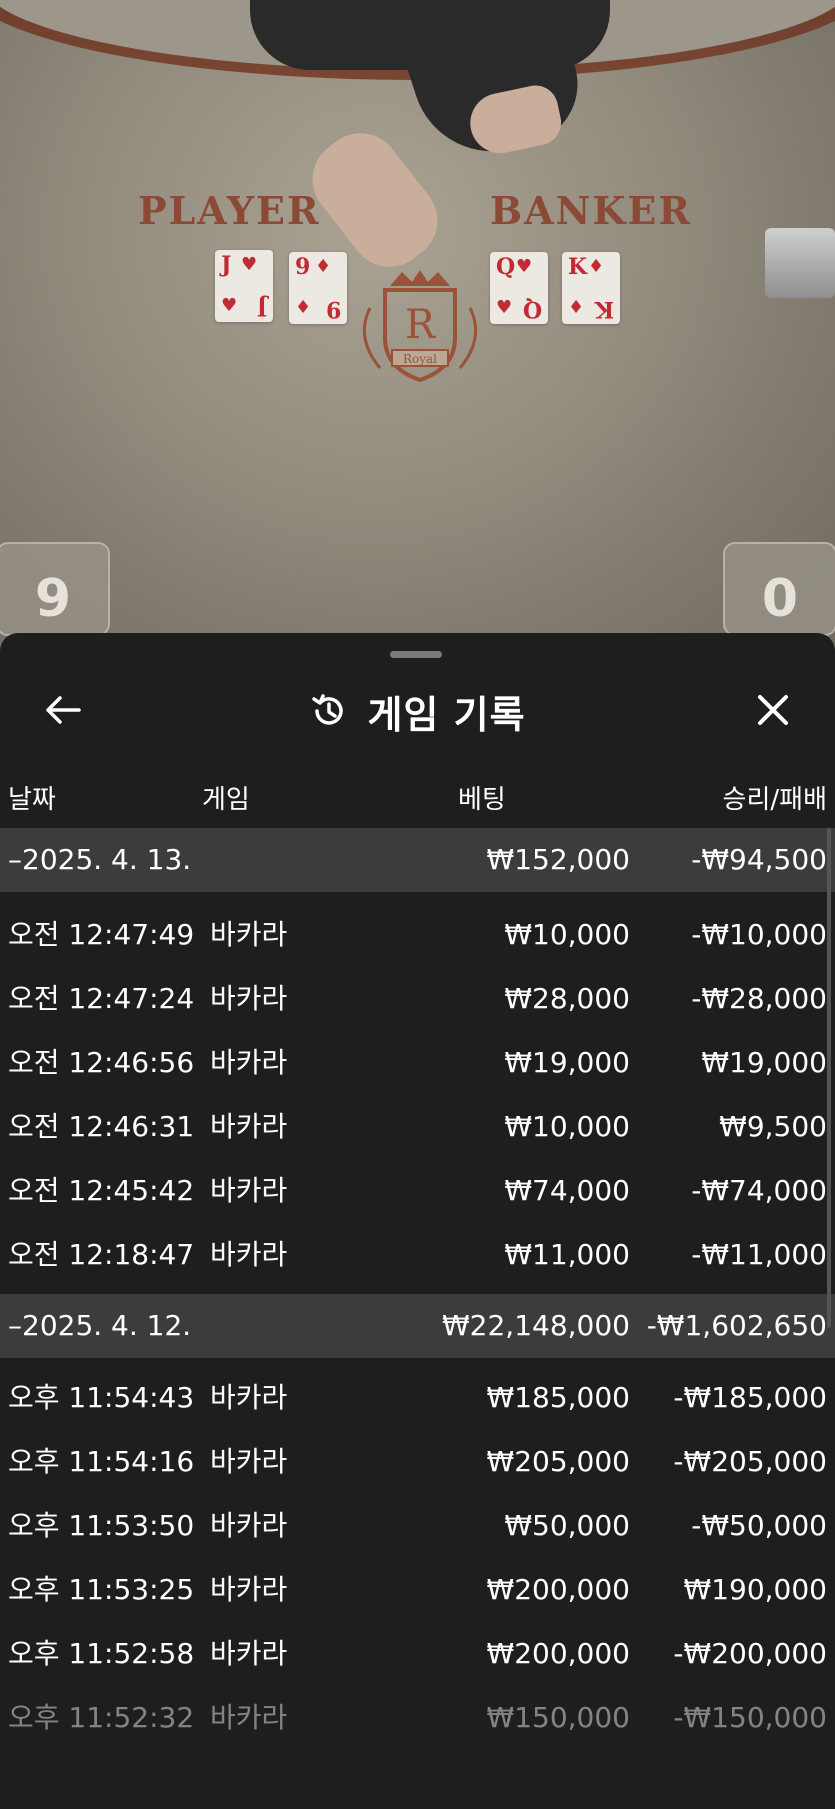 The image size is (835, 1809). What do you see at coordinates (417, 860) in the screenshot?
I see `date-group-header: –2025. 4. 13. ₩152,000 -₩94,500` at bounding box center [417, 860].